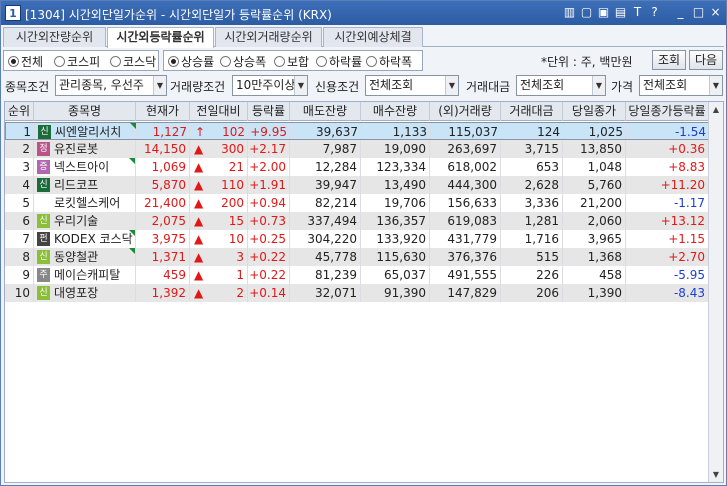 This screenshot has width=727, height=486. What do you see at coordinates (160, 37) in the screenshot?
I see `tab-1: 시간외등락률순위` at bounding box center [160, 37].